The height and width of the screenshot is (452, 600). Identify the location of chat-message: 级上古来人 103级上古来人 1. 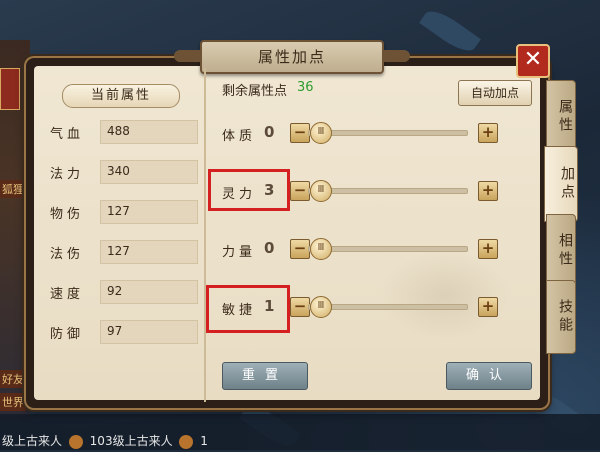
(105, 440).